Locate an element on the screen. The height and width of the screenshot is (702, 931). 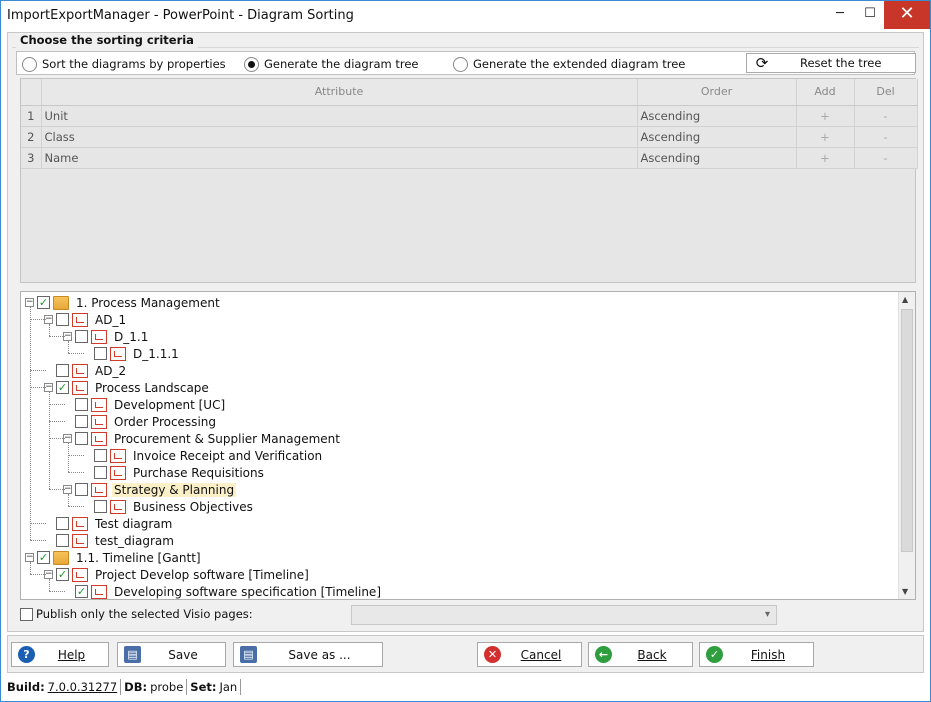
back-button: ← Back is located at coordinates (640, 654).